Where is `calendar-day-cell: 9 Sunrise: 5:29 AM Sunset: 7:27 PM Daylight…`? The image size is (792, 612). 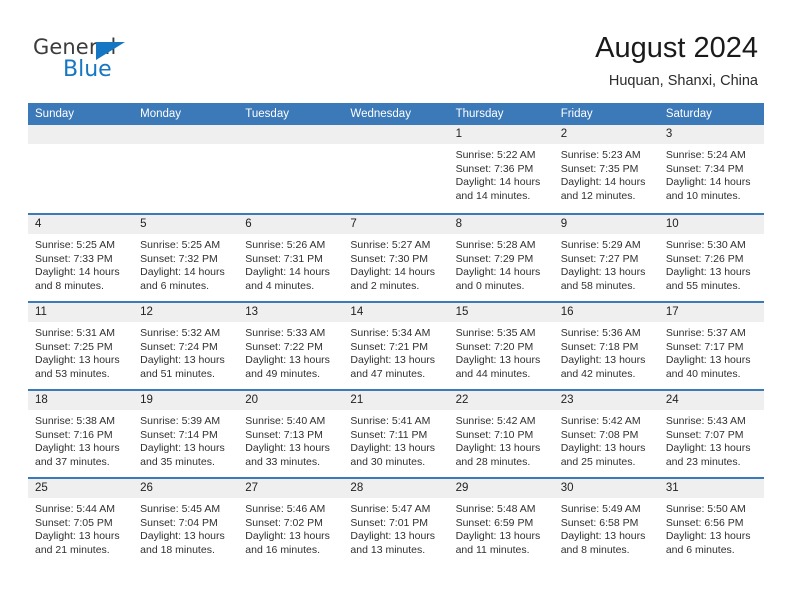 calendar-day-cell: 9 Sunrise: 5:29 AM Sunset: 7:27 PM Daylight… is located at coordinates (606, 258).